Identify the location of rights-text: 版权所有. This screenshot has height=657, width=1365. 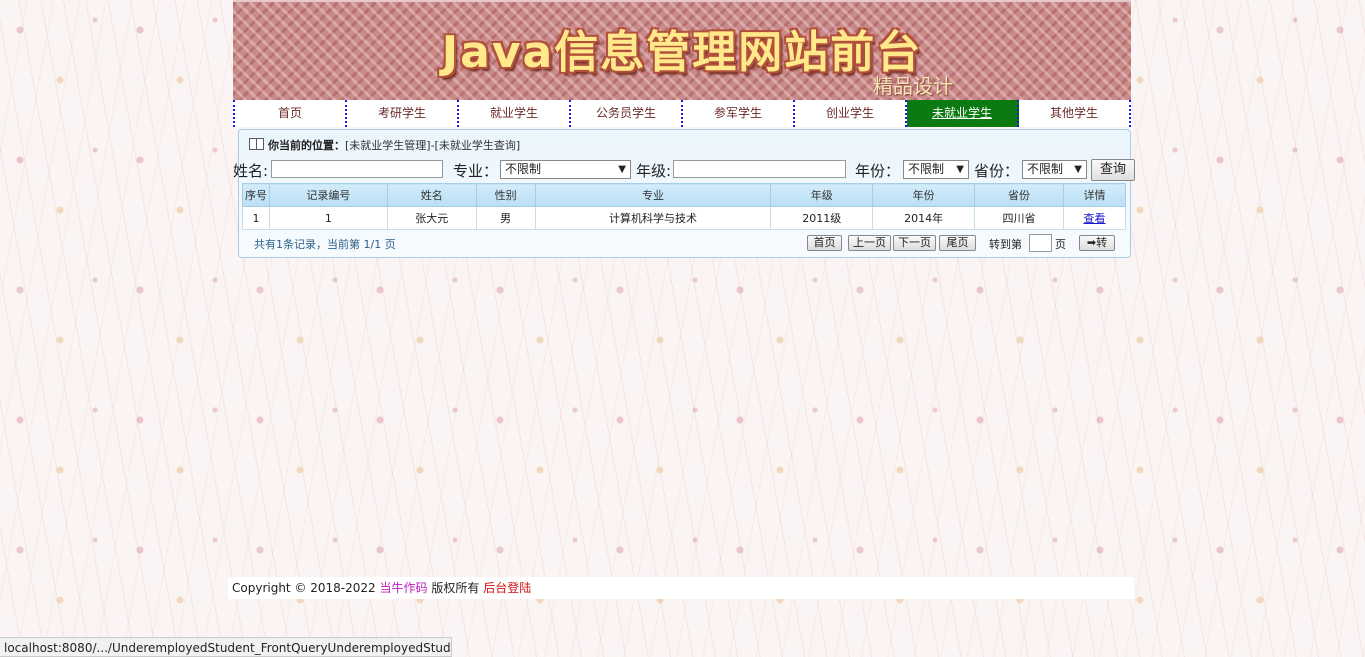
(455, 588).